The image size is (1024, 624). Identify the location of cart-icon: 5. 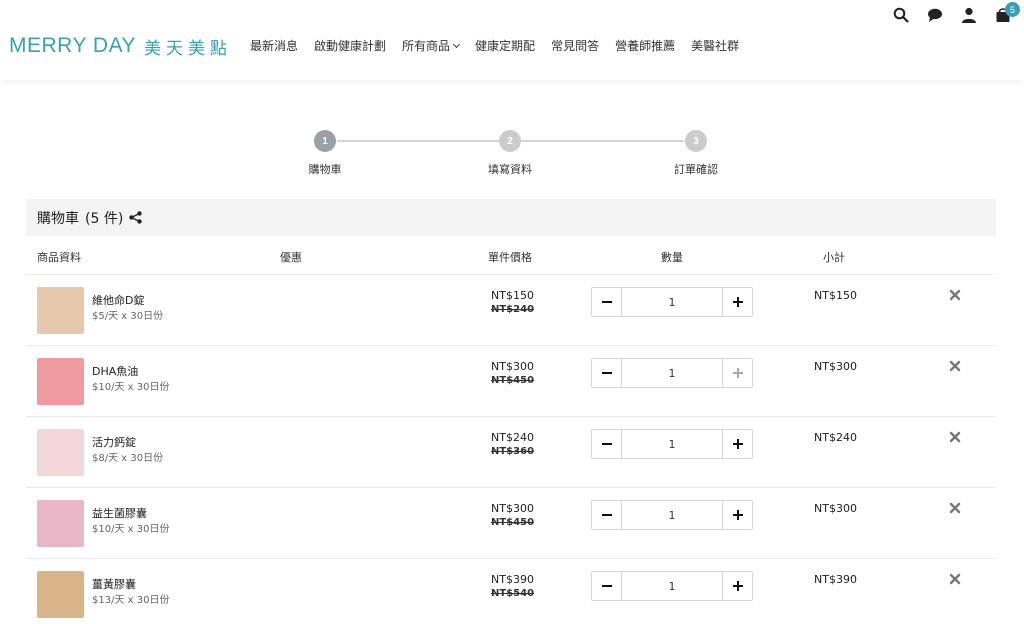
(1007, 13).